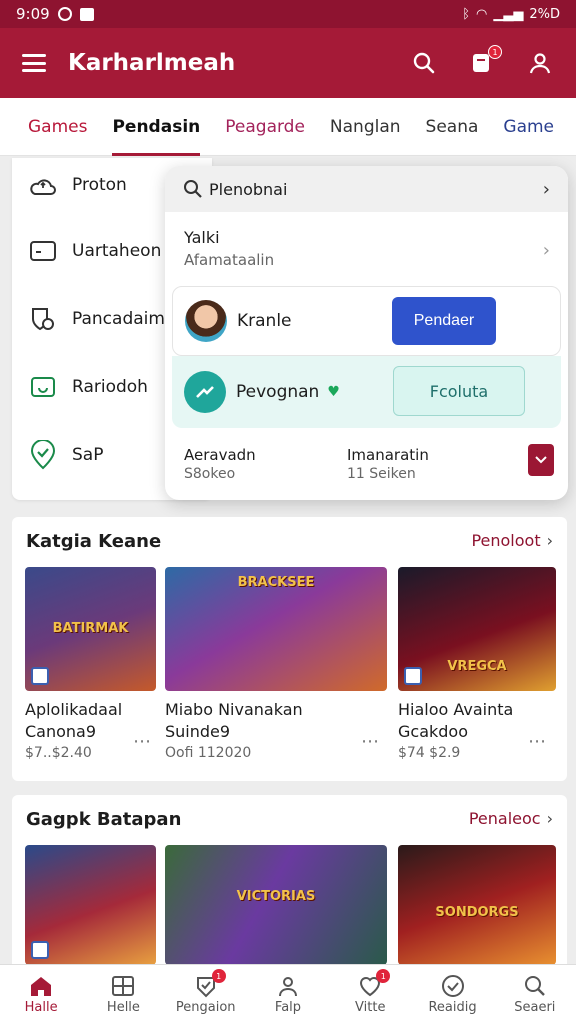  What do you see at coordinates (110, 387) in the screenshot?
I see `side-item-label: Rariodoh` at bounding box center [110, 387].